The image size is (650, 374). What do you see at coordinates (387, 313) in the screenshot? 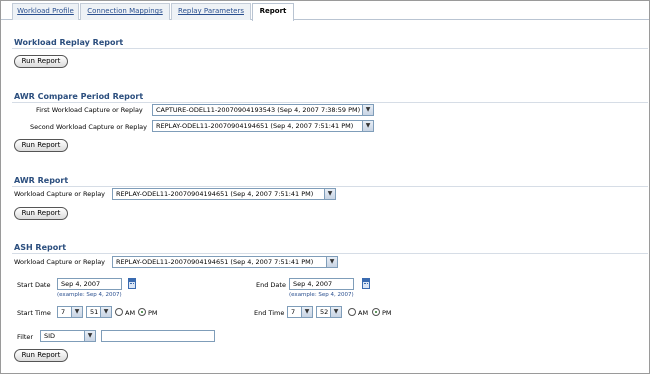
I see `end-pm-label: PM` at bounding box center [387, 313].